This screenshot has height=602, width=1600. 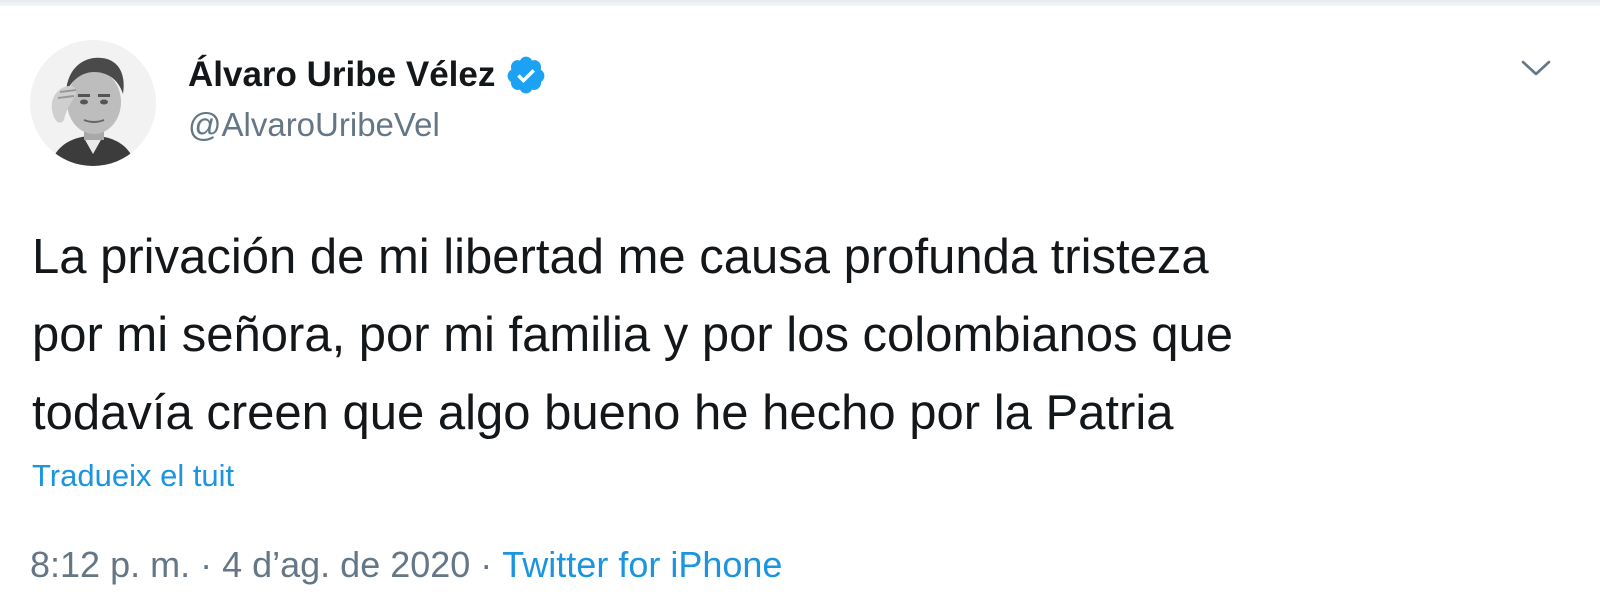 I want to click on verified-badge-icon, so click(x=526, y=75).